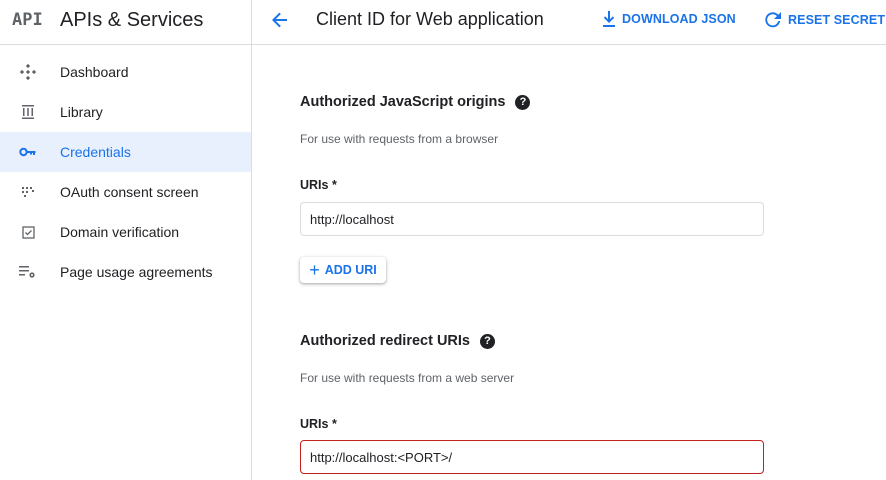 The image size is (886, 480). What do you see at coordinates (28, 232) in the screenshot?
I see `checkbox-icon` at bounding box center [28, 232].